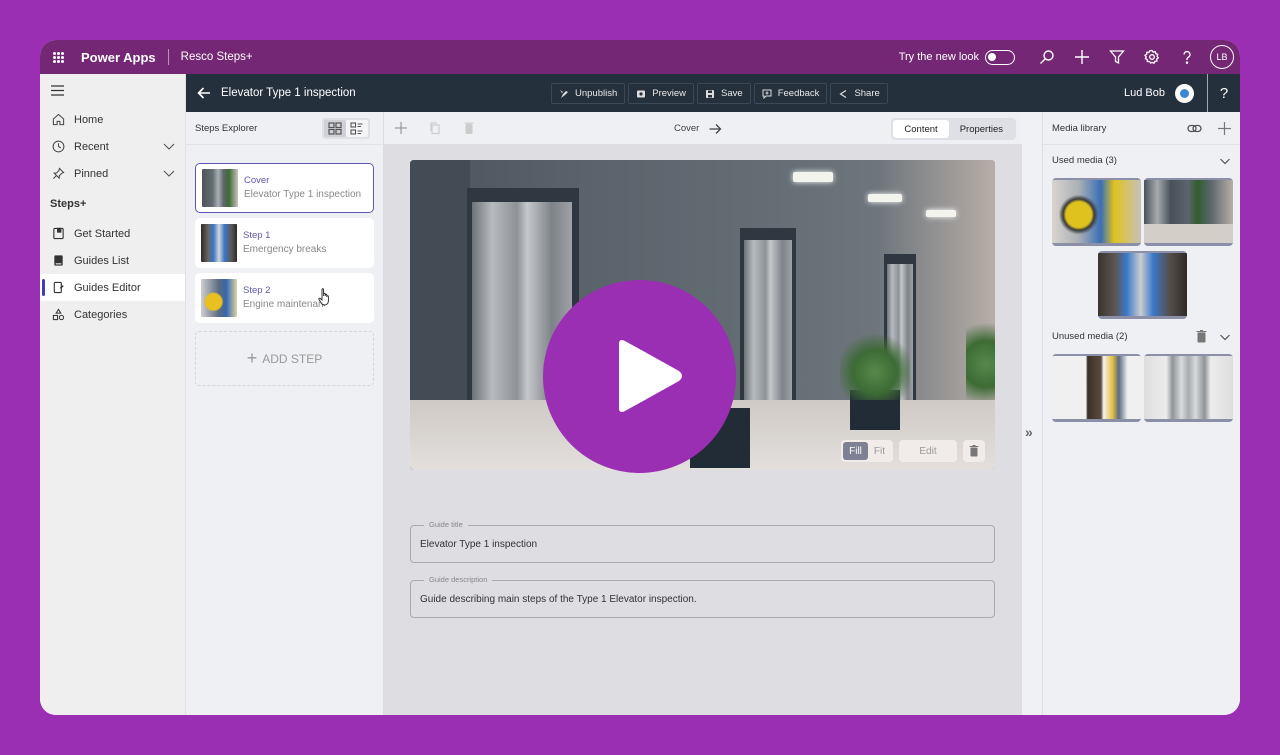 The height and width of the screenshot is (755, 1280). What do you see at coordinates (1032, 413) in the screenshot?
I see `collapse-media-panel: »` at bounding box center [1032, 413].